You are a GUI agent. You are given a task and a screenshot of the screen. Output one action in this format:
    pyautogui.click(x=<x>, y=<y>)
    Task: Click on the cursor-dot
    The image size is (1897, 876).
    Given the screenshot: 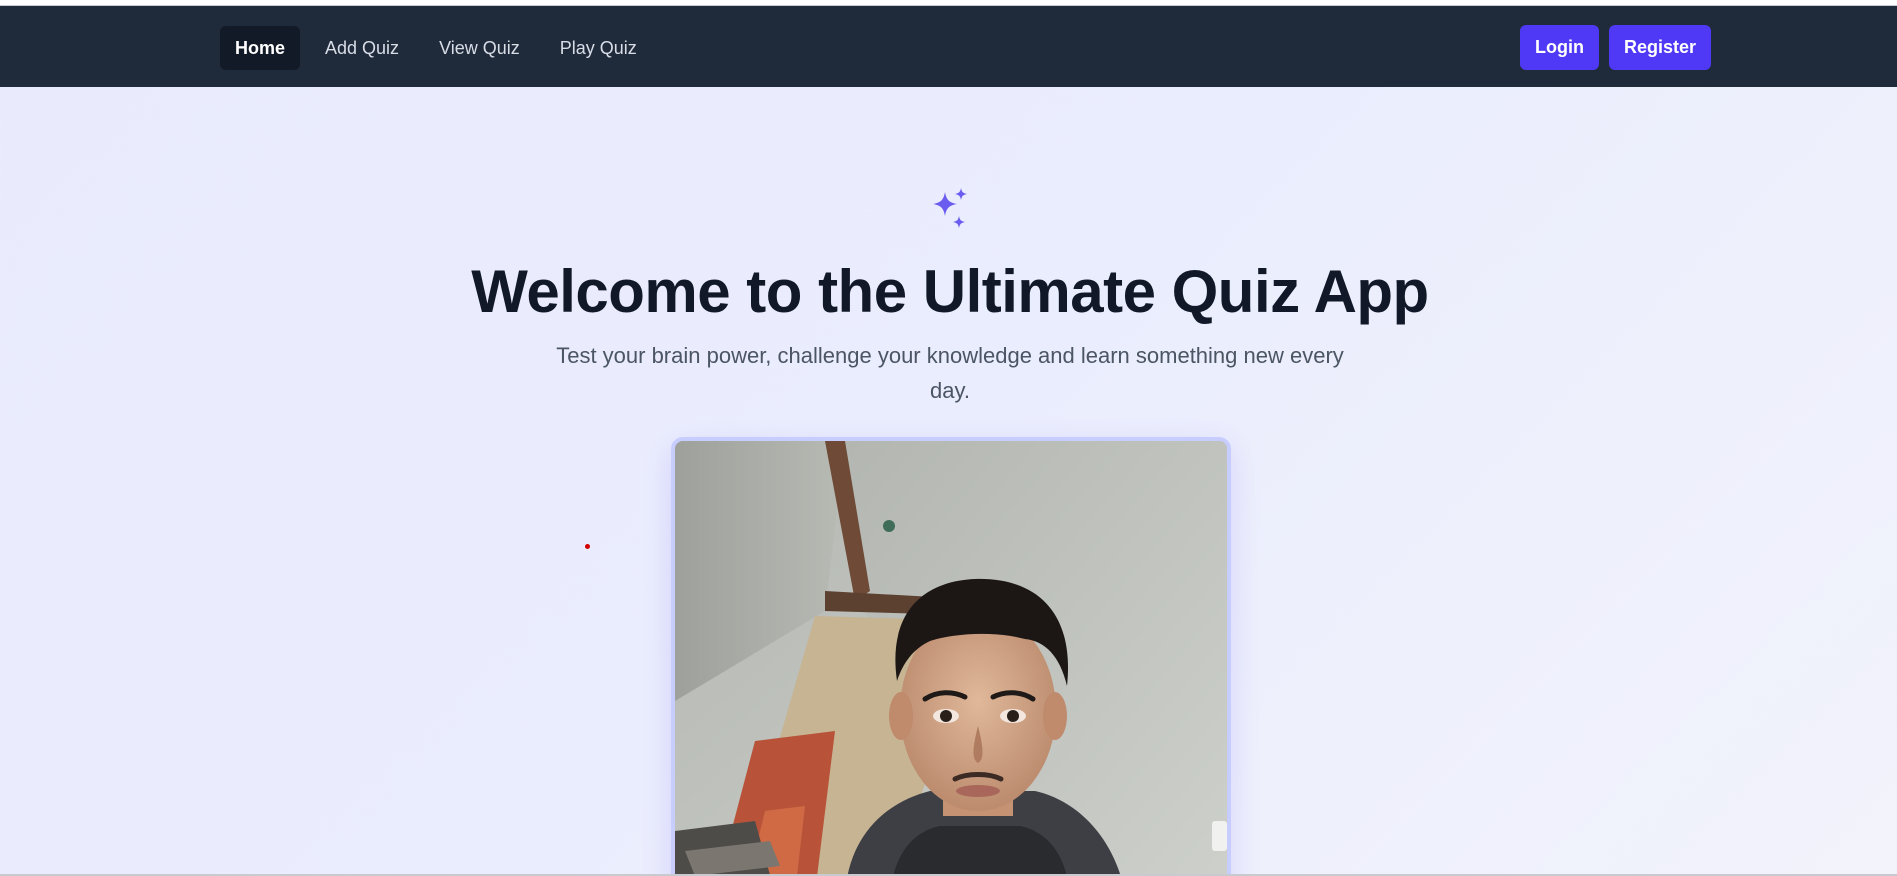 What is the action you would take?
    pyautogui.click(x=587, y=546)
    